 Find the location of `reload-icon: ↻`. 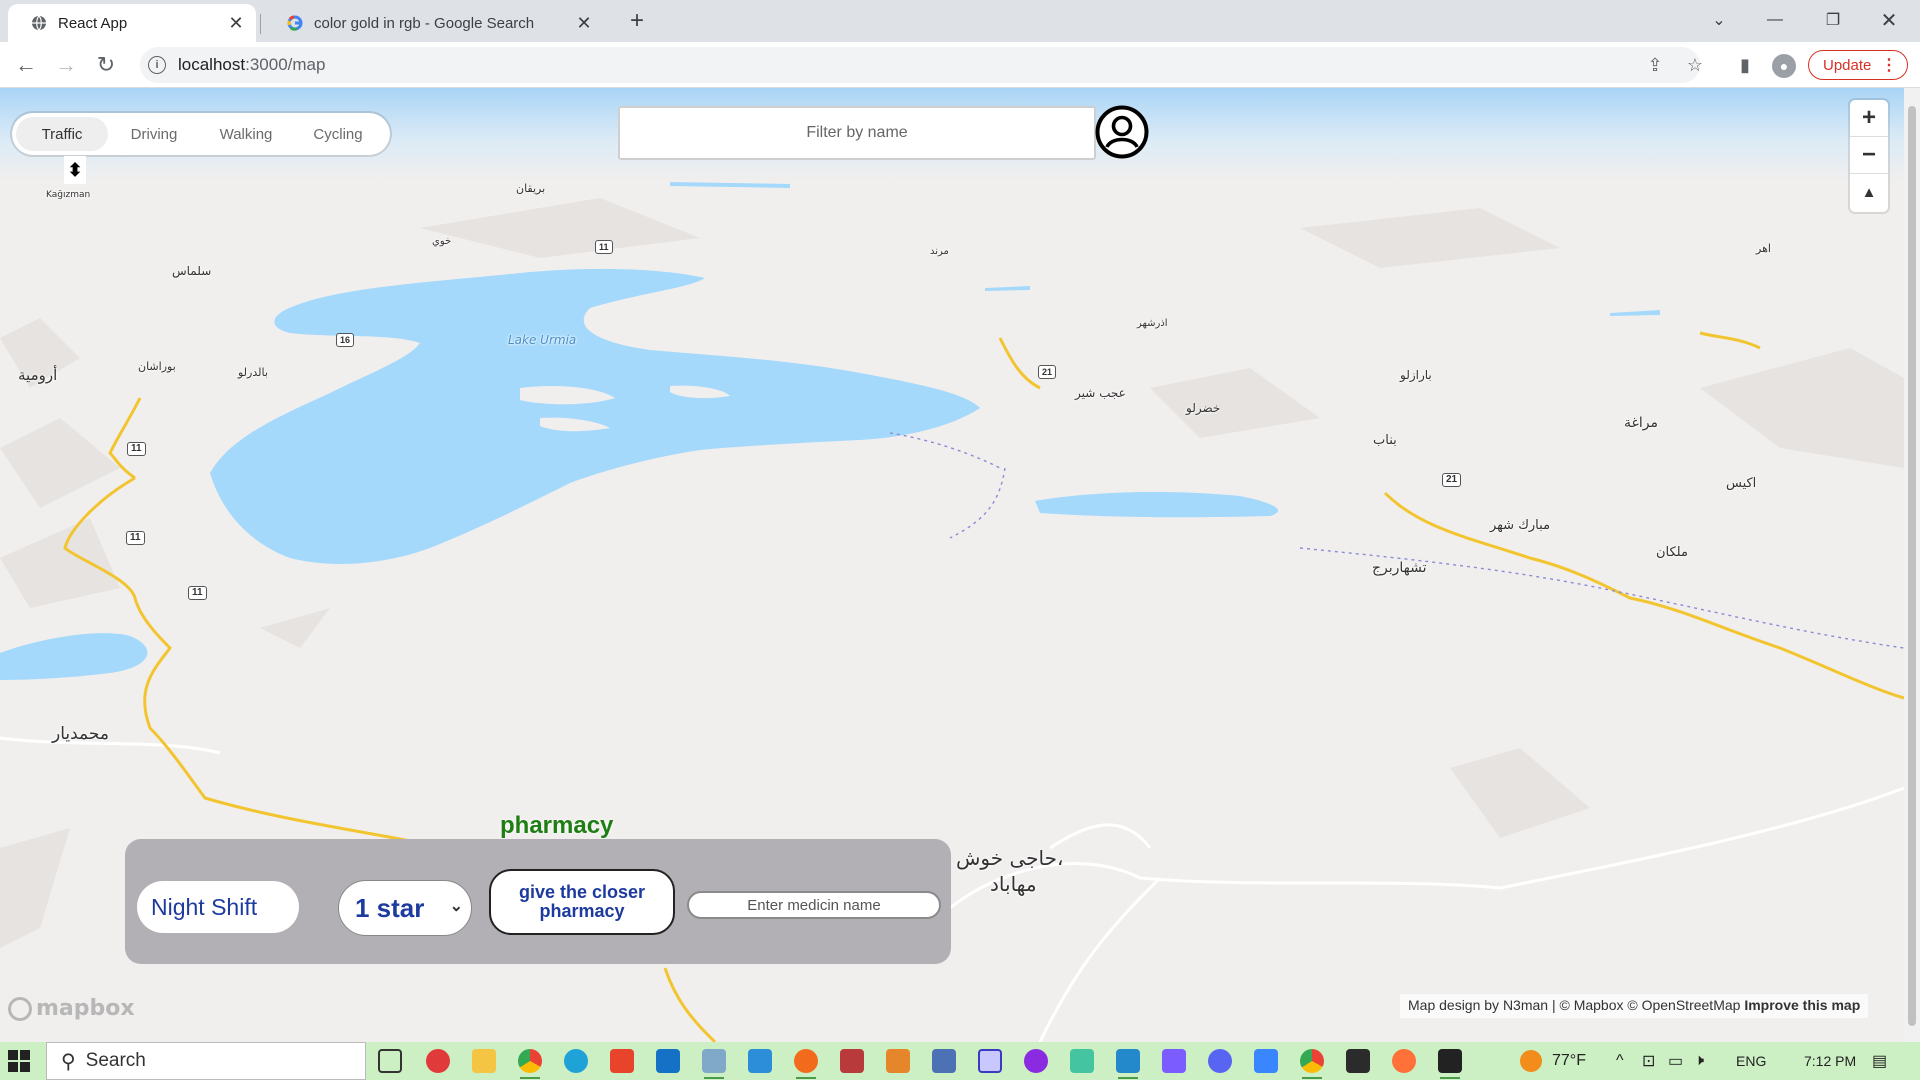

reload-icon: ↻ is located at coordinates (106, 65).